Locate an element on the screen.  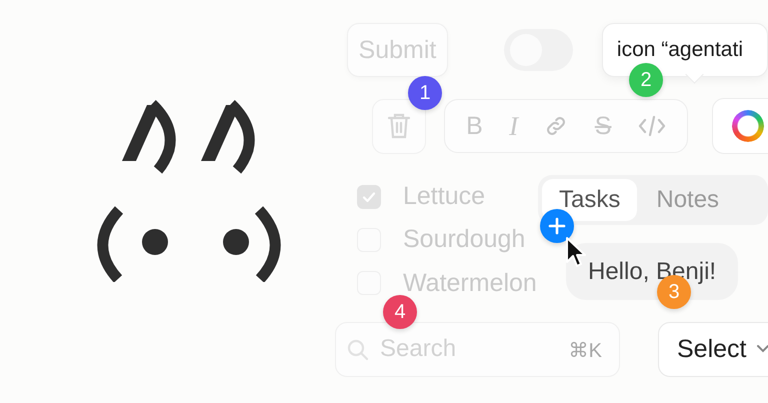
marker-pin: 1 is located at coordinates (425, 93).